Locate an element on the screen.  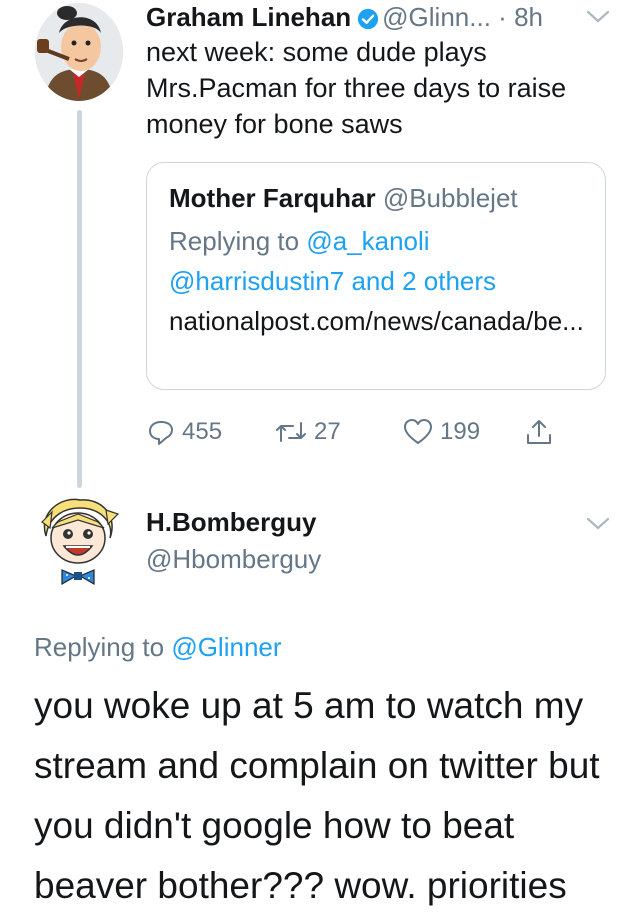
tweet2-author-handle: @Hbomberguy is located at coordinates (233, 559).